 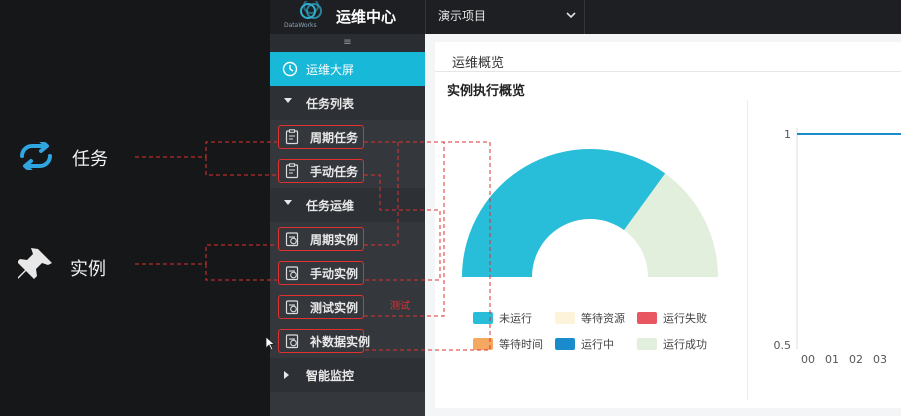 I want to click on caret-right-icon, so click(x=286, y=375).